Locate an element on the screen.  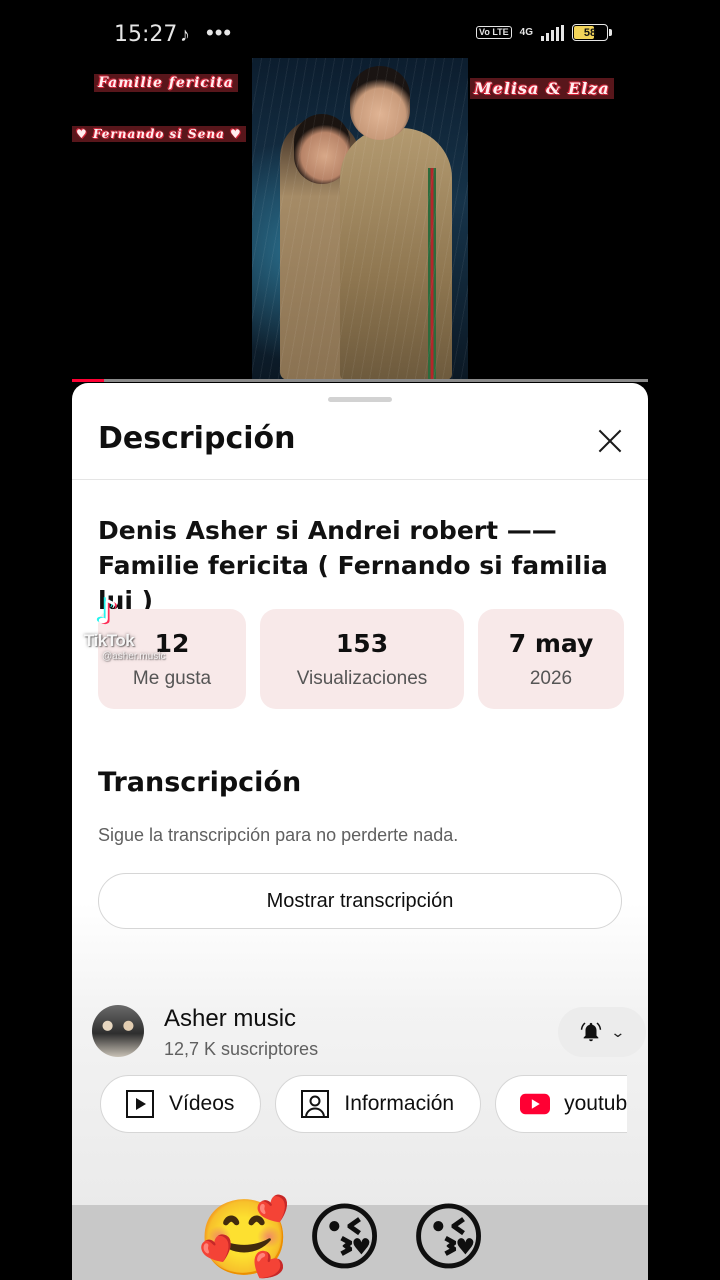
publish-date: 7 may is located at coordinates (551, 643).